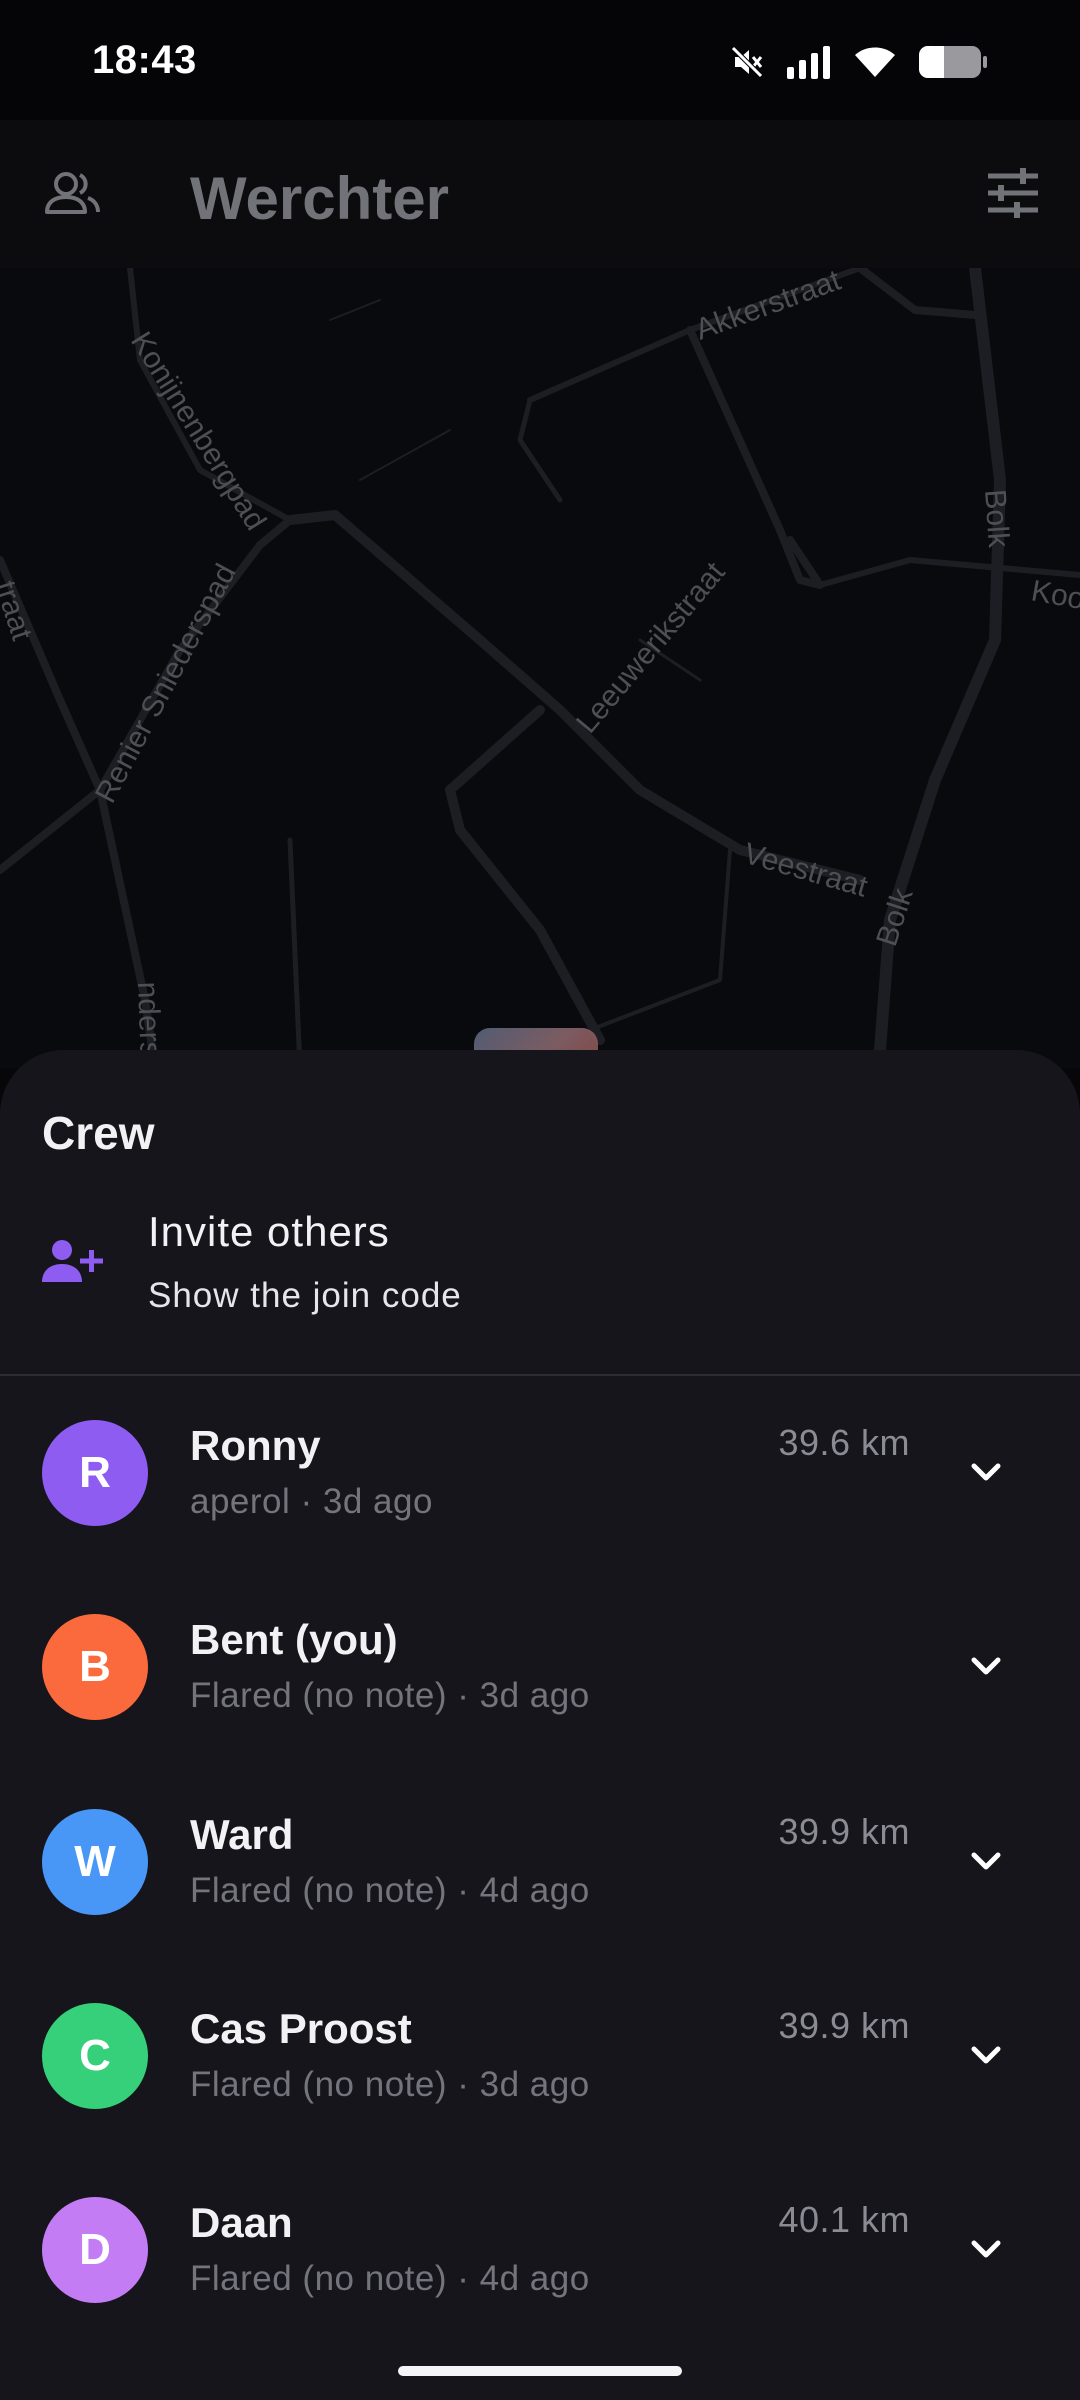  I want to click on invite-sublabel: Show the join code, so click(305, 1295).